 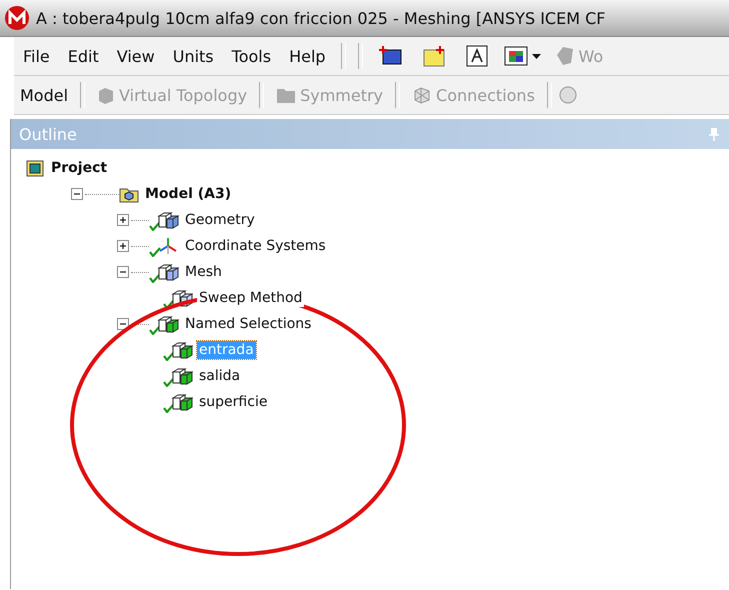 What do you see at coordinates (44, 95) in the screenshot?
I see `toolbar-button: Model` at bounding box center [44, 95].